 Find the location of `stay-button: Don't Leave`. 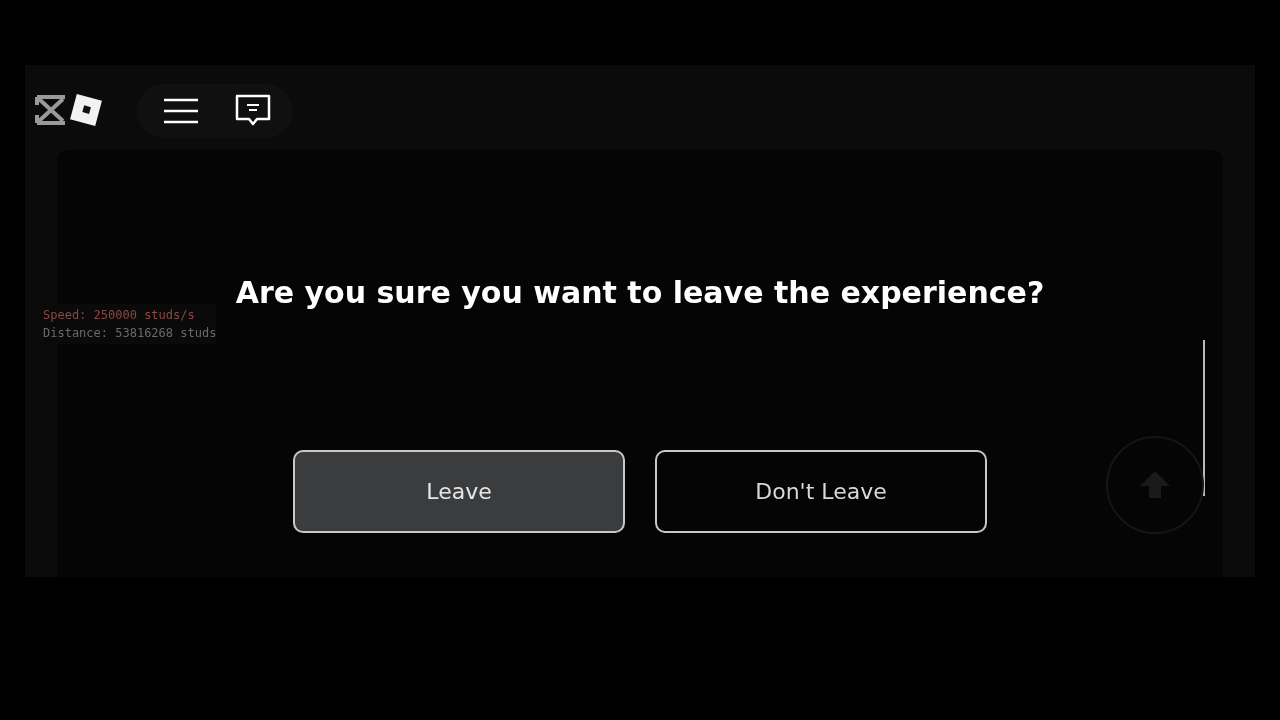

stay-button: Don't Leave is located at coordinates (821, 491).